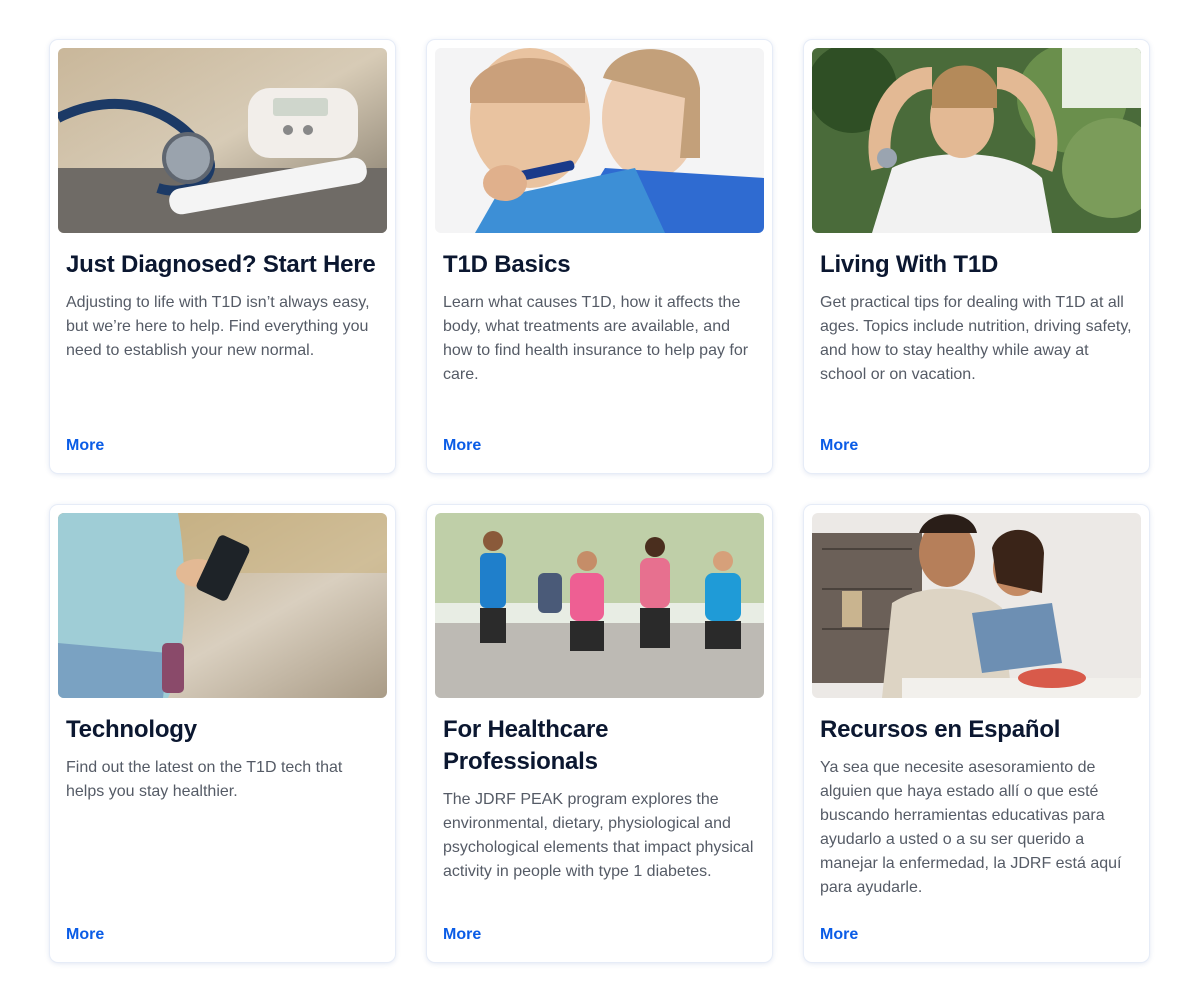 The height and width of the screenshot is (1002, 1200). I want to click on card-title: For Healthcare Professionals, so click(526, 745).